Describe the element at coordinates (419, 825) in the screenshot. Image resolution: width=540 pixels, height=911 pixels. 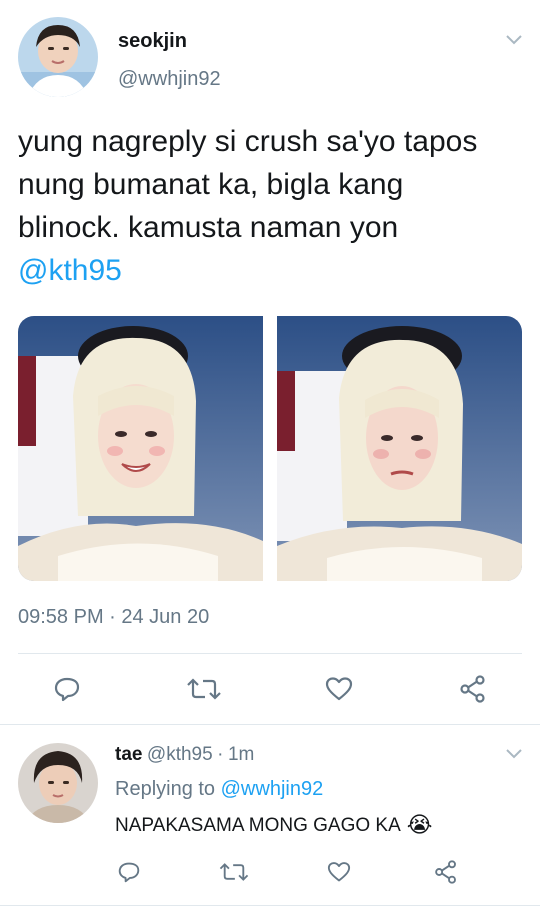
I see `crying-emoji: 😭` at that location.